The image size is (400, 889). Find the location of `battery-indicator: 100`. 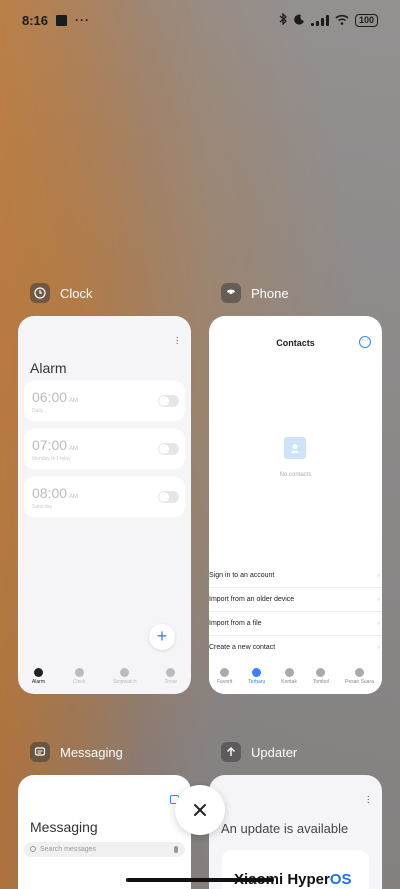

battery-indicator: 100 is located at coordinates (366, 20).